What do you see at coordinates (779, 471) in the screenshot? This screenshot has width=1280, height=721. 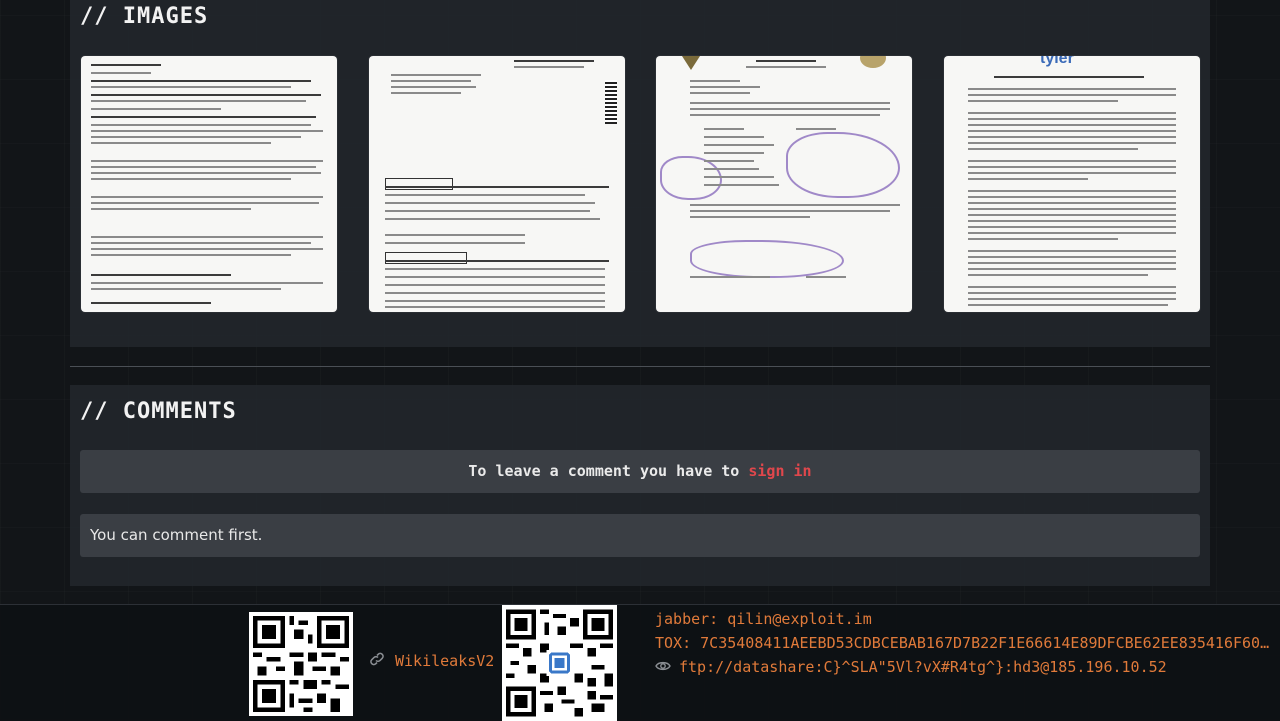 I see `signin-link: sign in` at bounding box center [779, 471].